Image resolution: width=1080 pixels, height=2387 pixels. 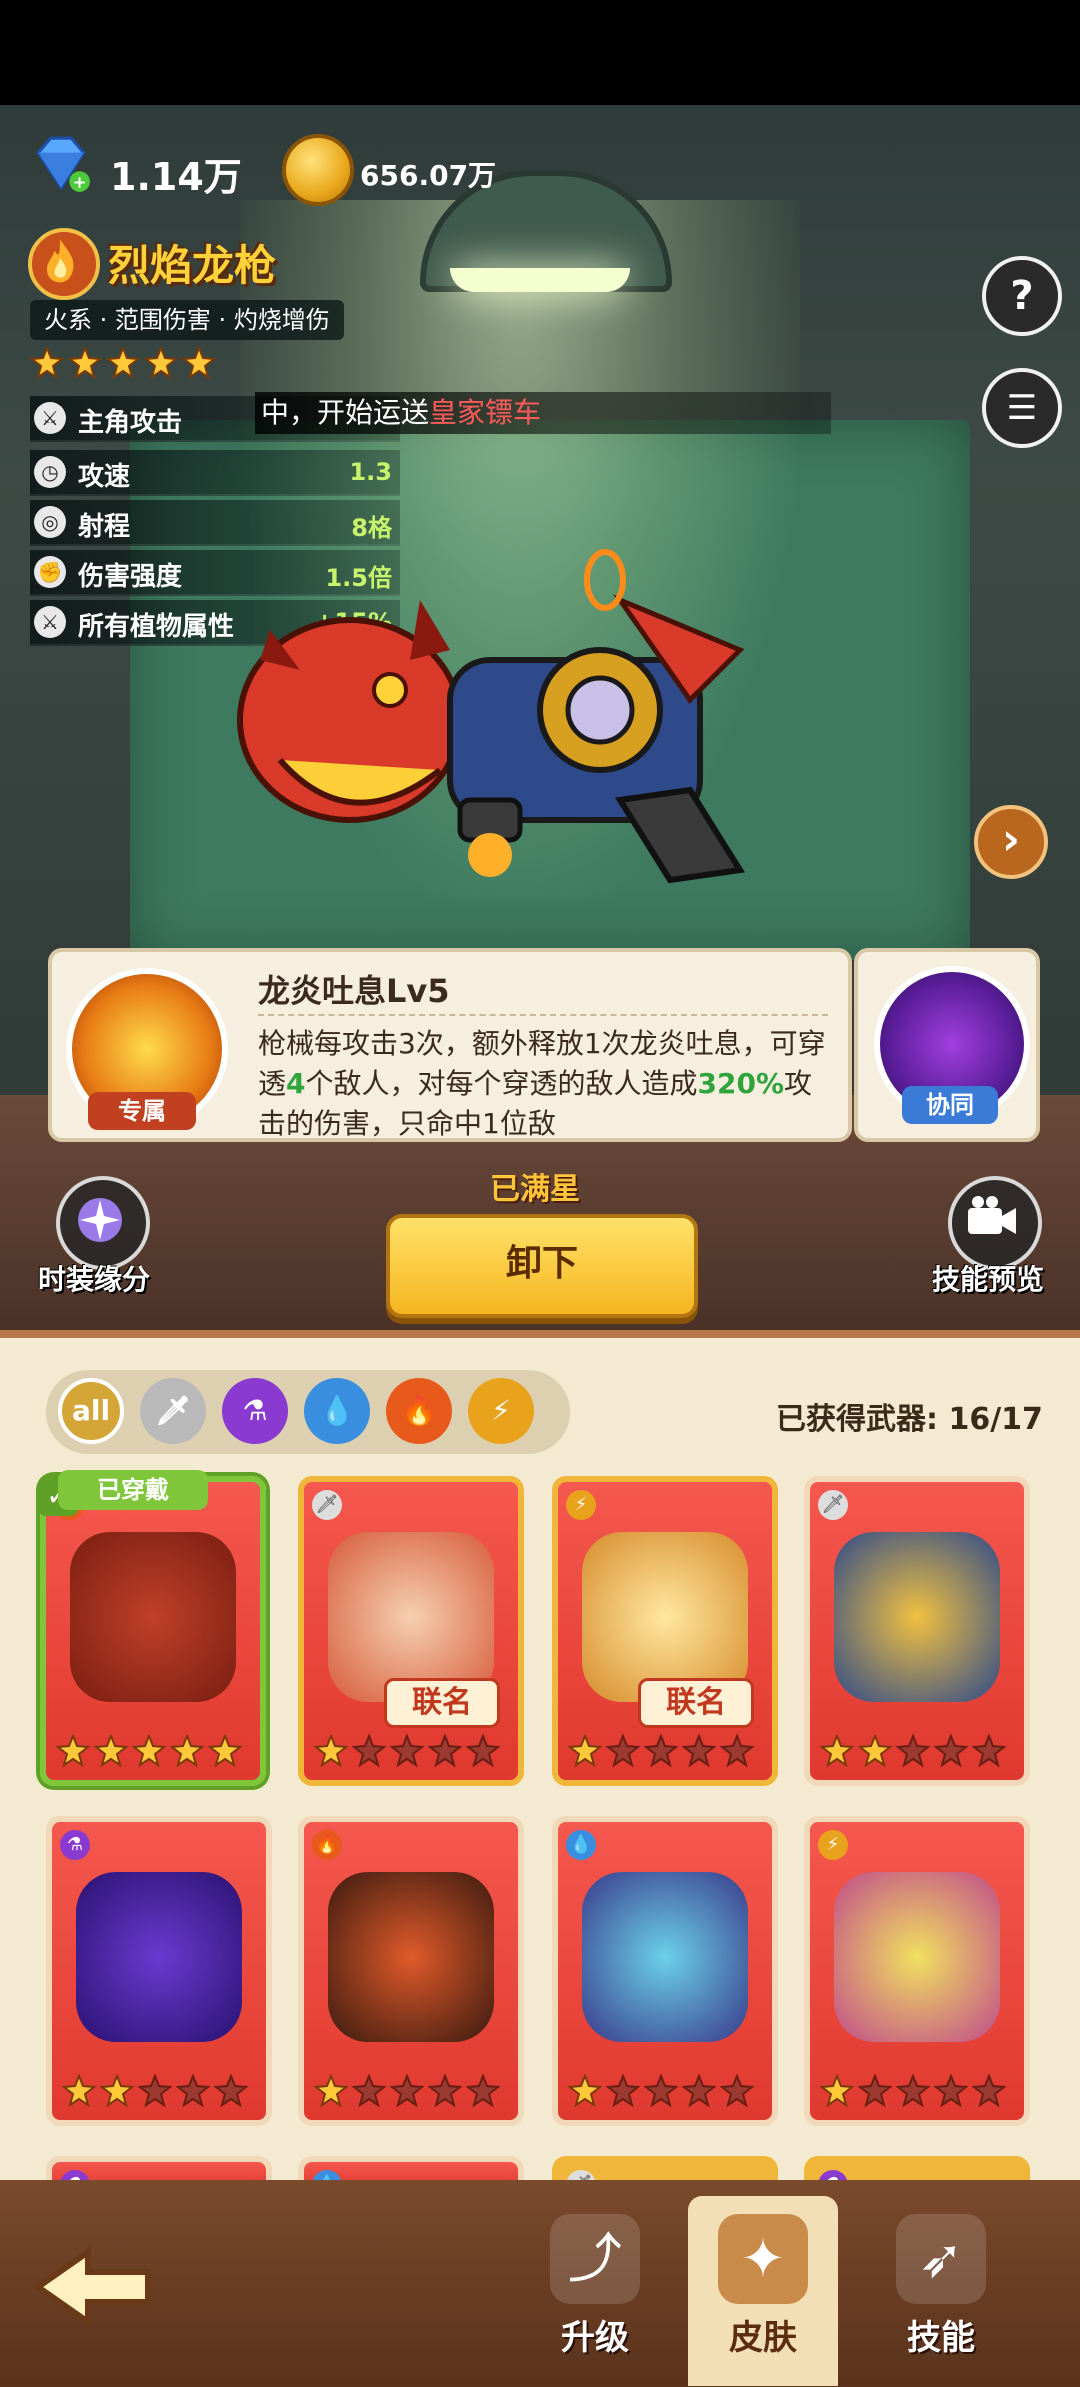 What do you see at coordinates (173, 1411) in the screenshot?
I see `filter-sword-icon: 🗡` at bounding box center [173, 1411].